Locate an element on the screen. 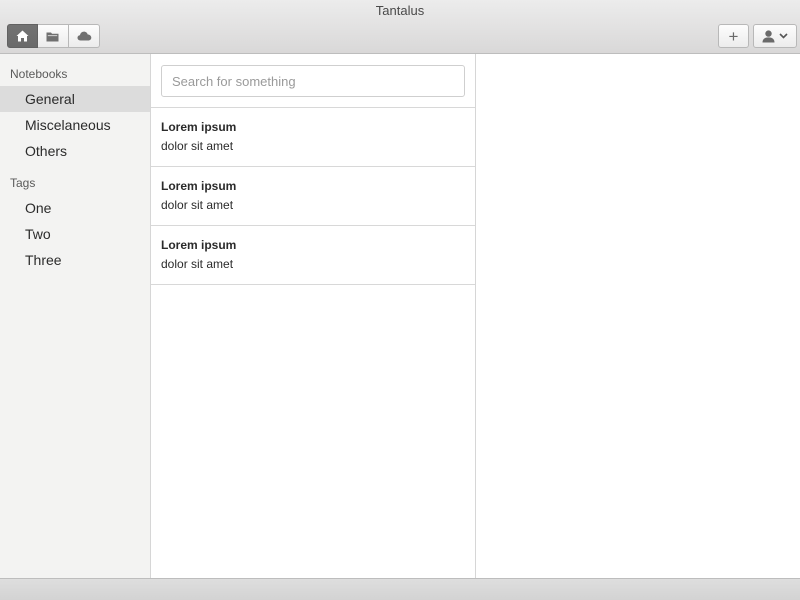  folder-icon is located at coordinates (52, 36).